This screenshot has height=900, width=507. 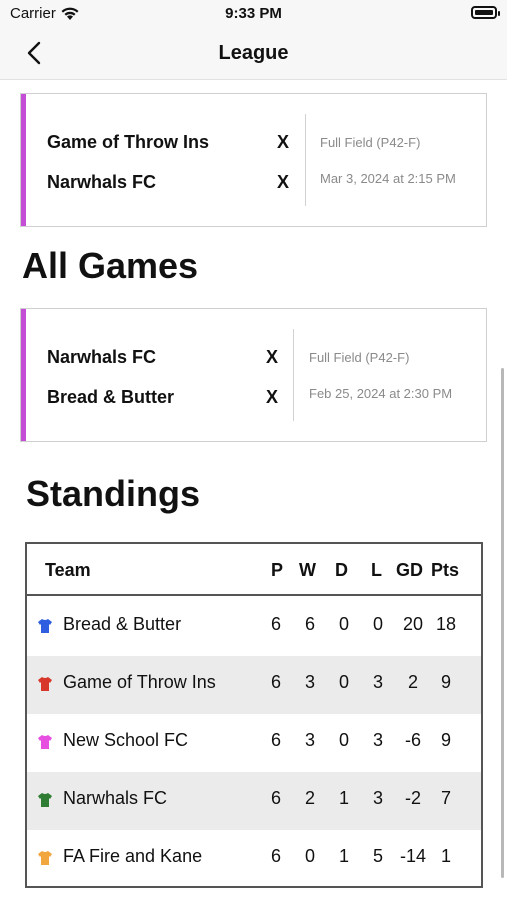 I want to click on all-games-heading: All Games, so click(x=110, y=265).